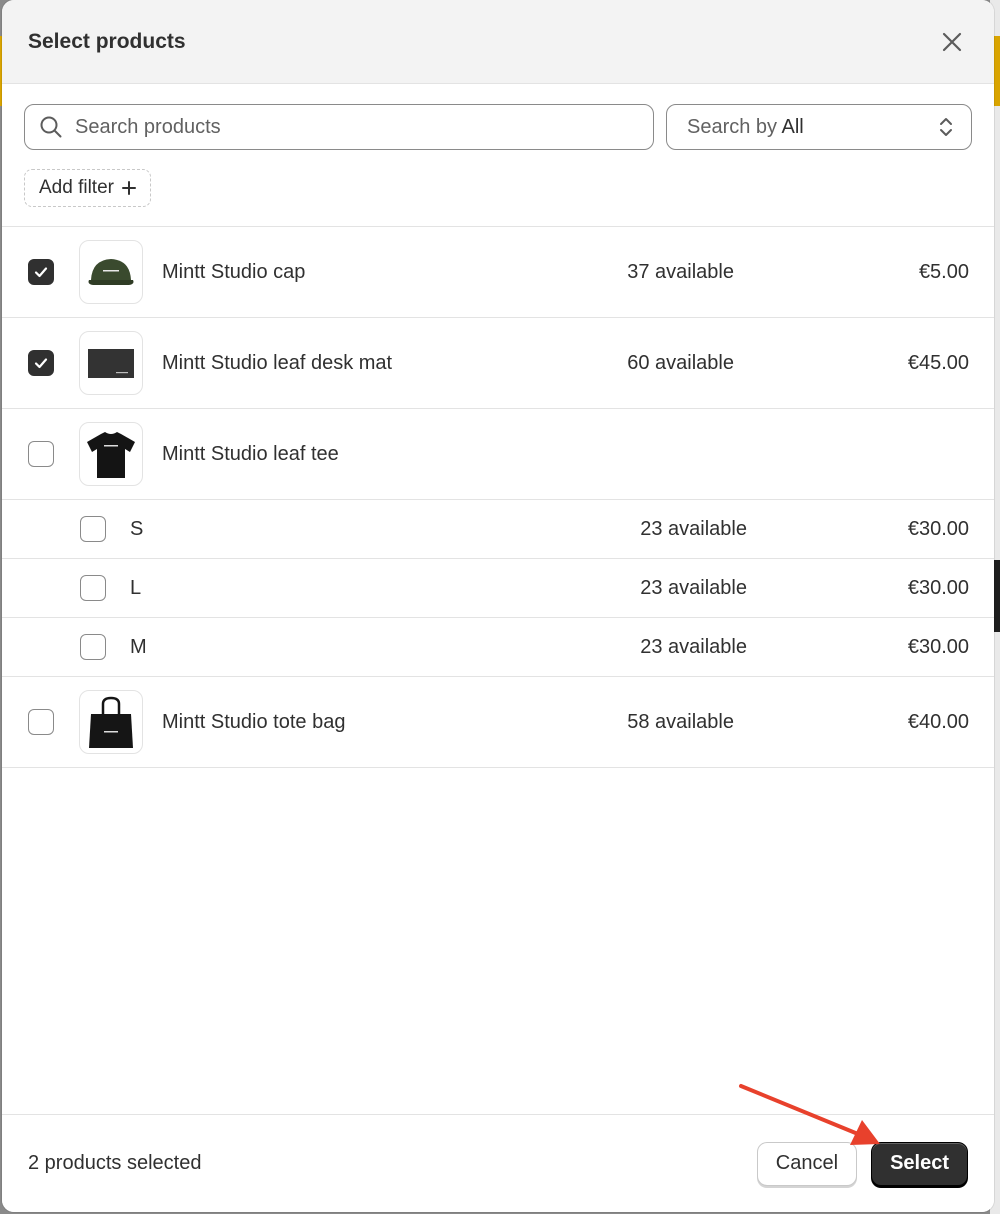  I want to click on footer-buttons: Cancel Select, so click(862, 1163).